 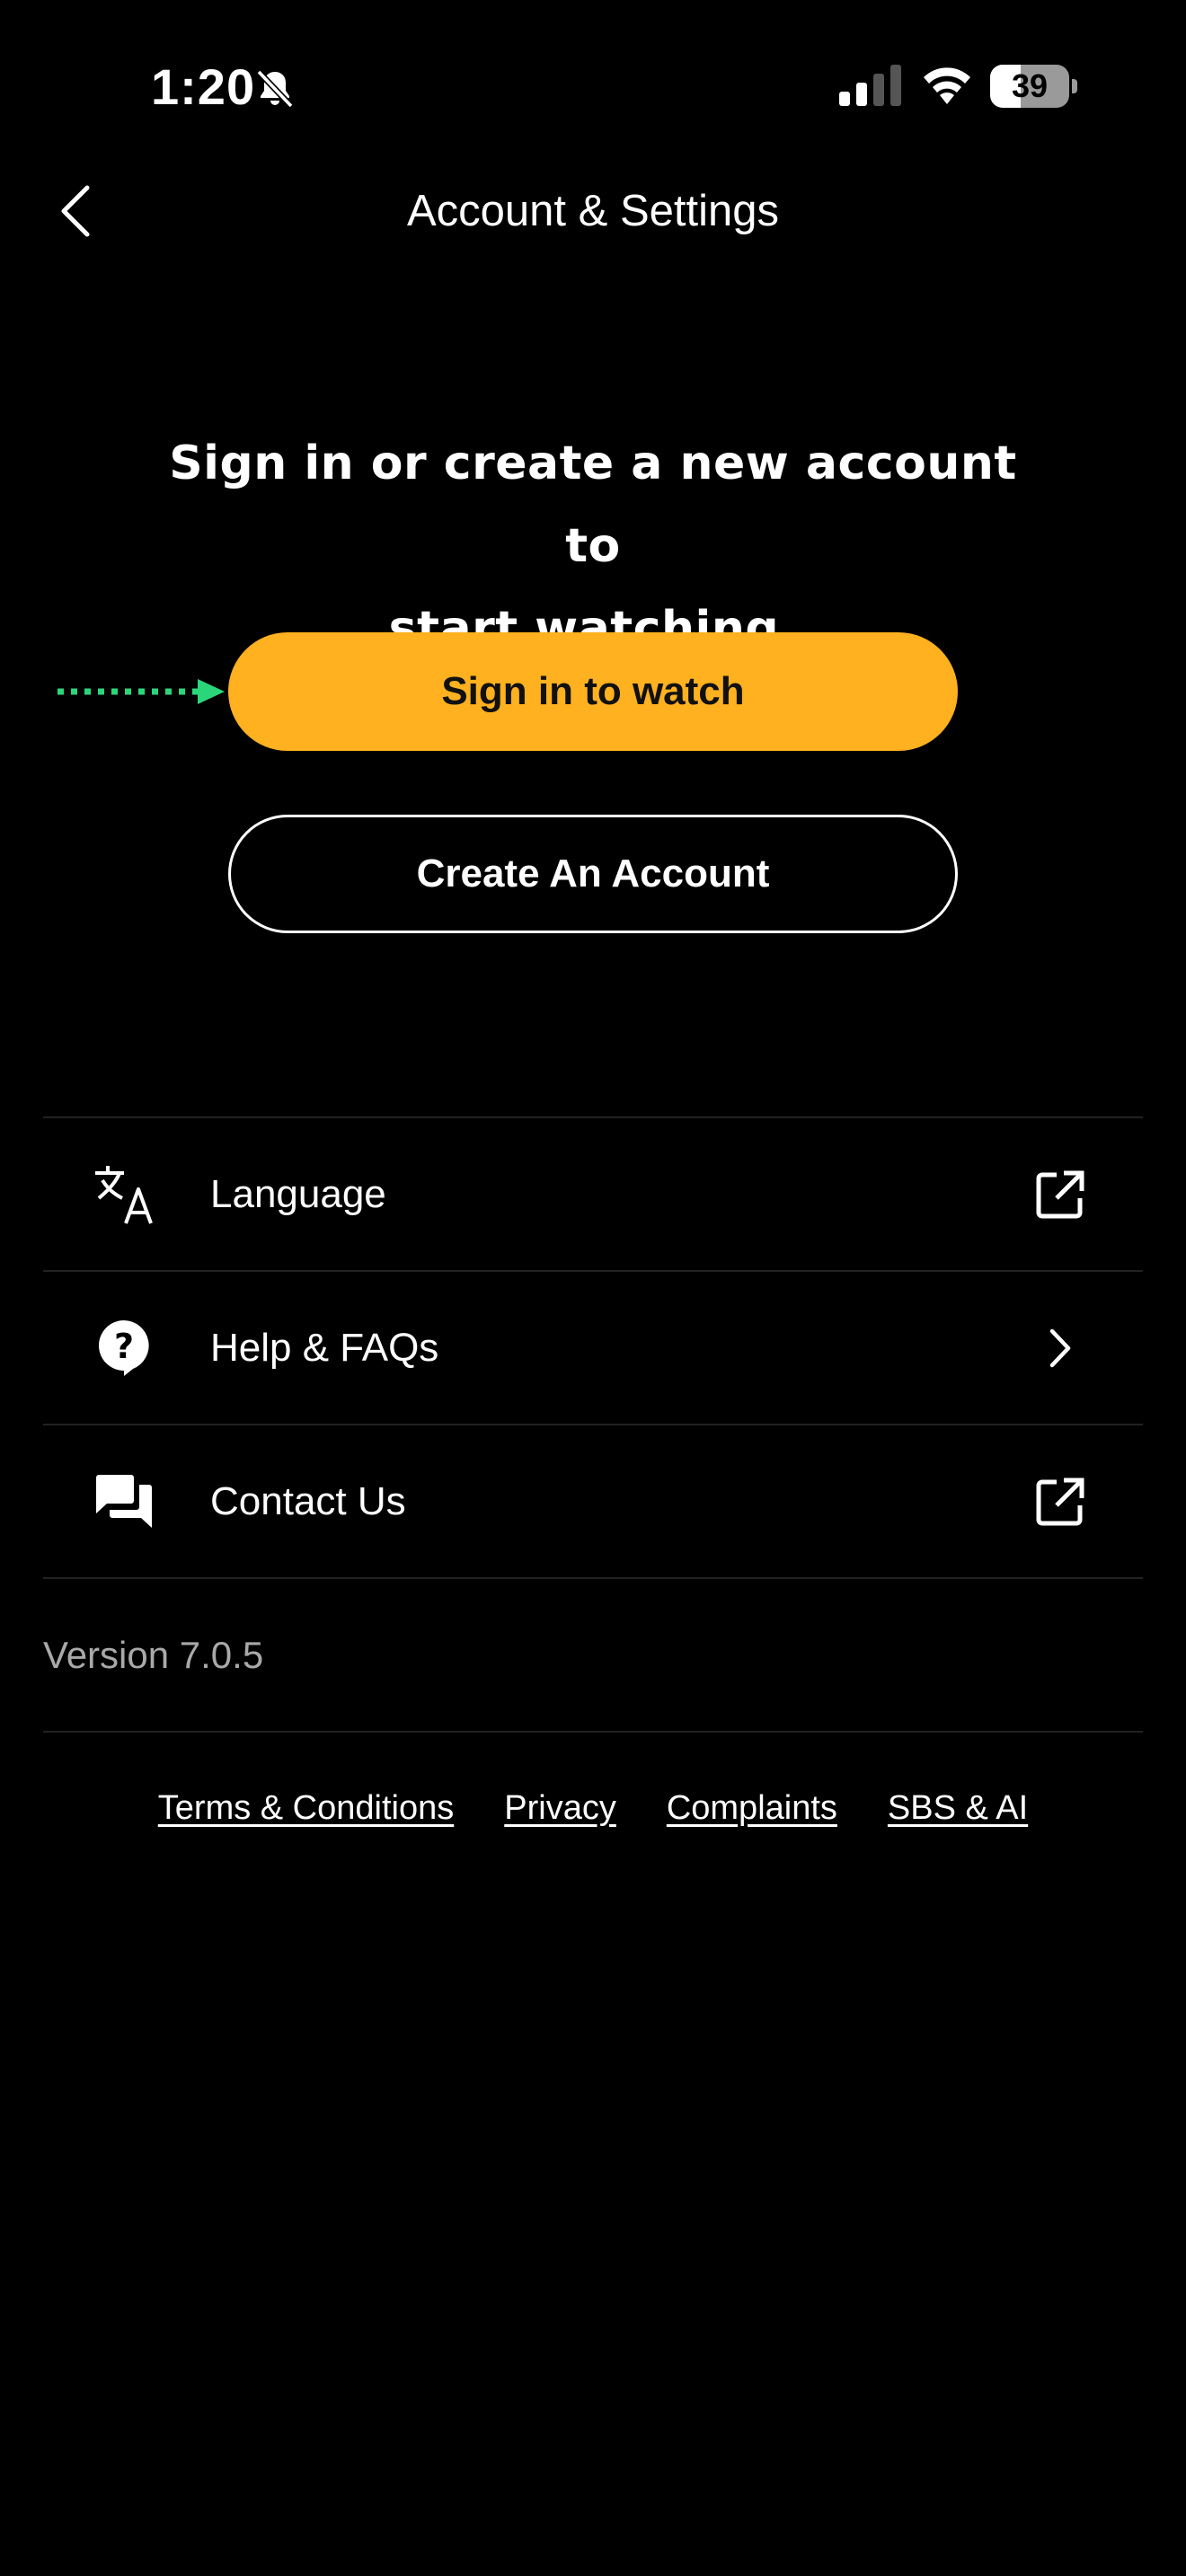 I want to click on create-account-button: Create An Account, so click(x=593, y=874).